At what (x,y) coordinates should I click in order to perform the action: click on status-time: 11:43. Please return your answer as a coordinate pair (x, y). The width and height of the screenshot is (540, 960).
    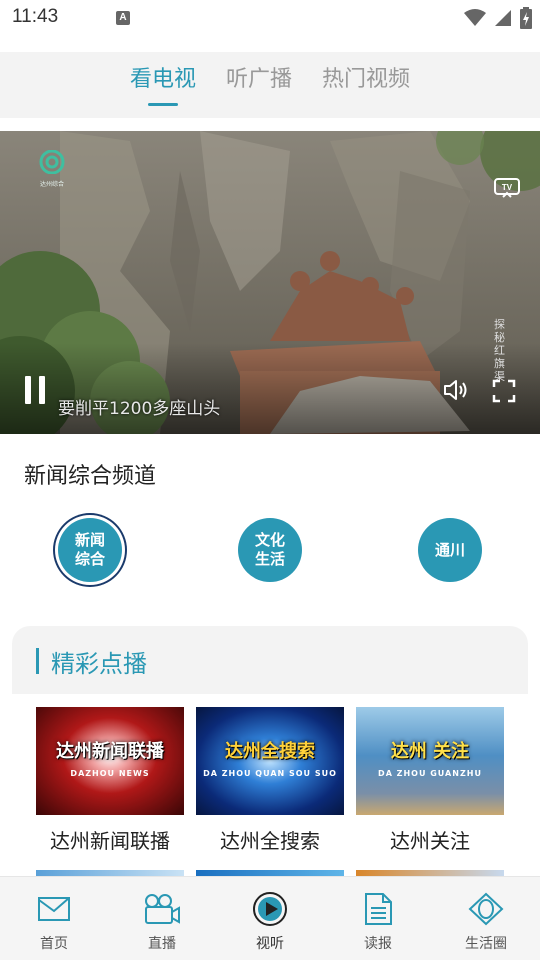
    Looking at the image, I should click on (35, 16).